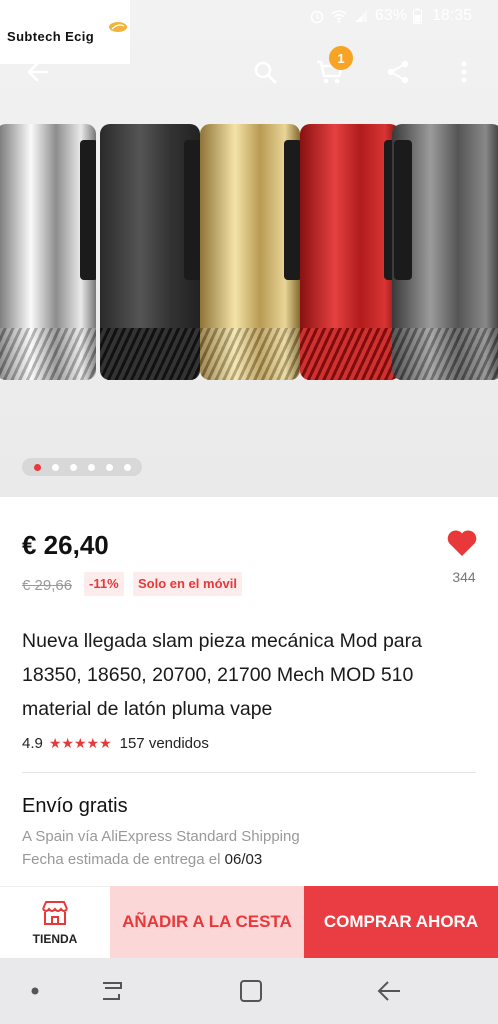 The width and height of the screenshot is (498, 1024). I want to click on mod-black, so click(150, 252).